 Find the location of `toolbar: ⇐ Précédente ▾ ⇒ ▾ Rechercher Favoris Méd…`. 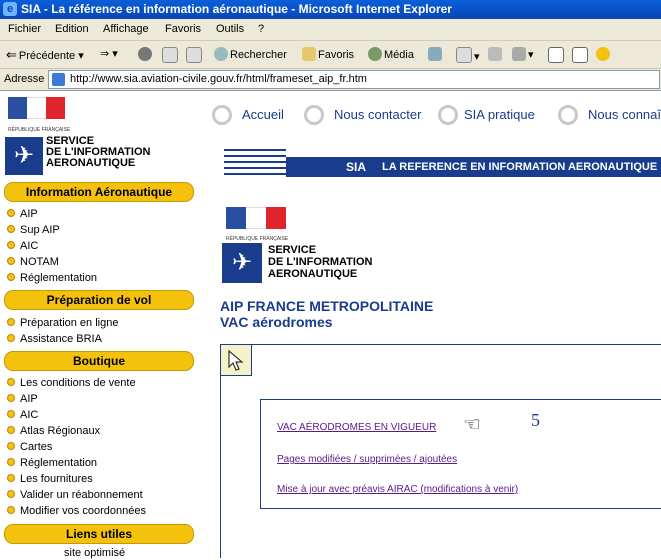

toolbar: ⇐ Précédente ▾ ⇒ ▾ Rechercher Favoris Méd… is located at coordinates (330, 55).